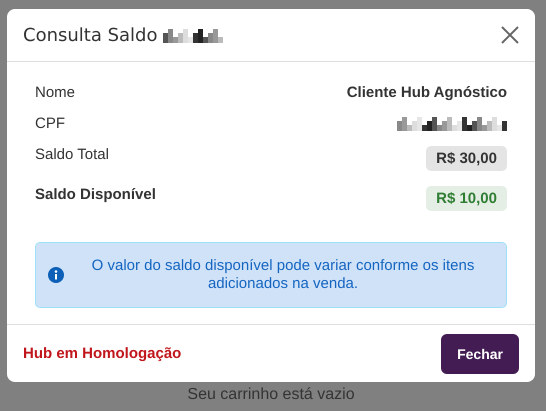 The width and height of the screenshot is (546, 411). What do you see at coordinates (466, 198) in the screenshot?
I see `balance-badge: R$ 10,00` at bounding box center [466, 198].